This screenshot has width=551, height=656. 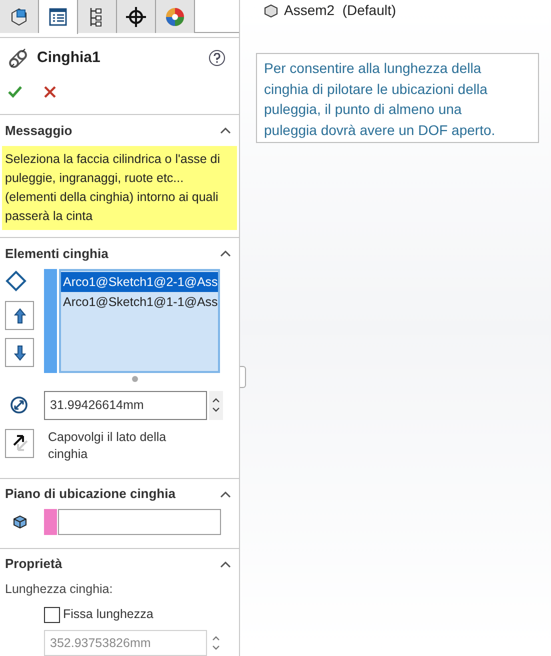 I want to click on value-field: 31.99426614mm, so click(x=125, y=405).